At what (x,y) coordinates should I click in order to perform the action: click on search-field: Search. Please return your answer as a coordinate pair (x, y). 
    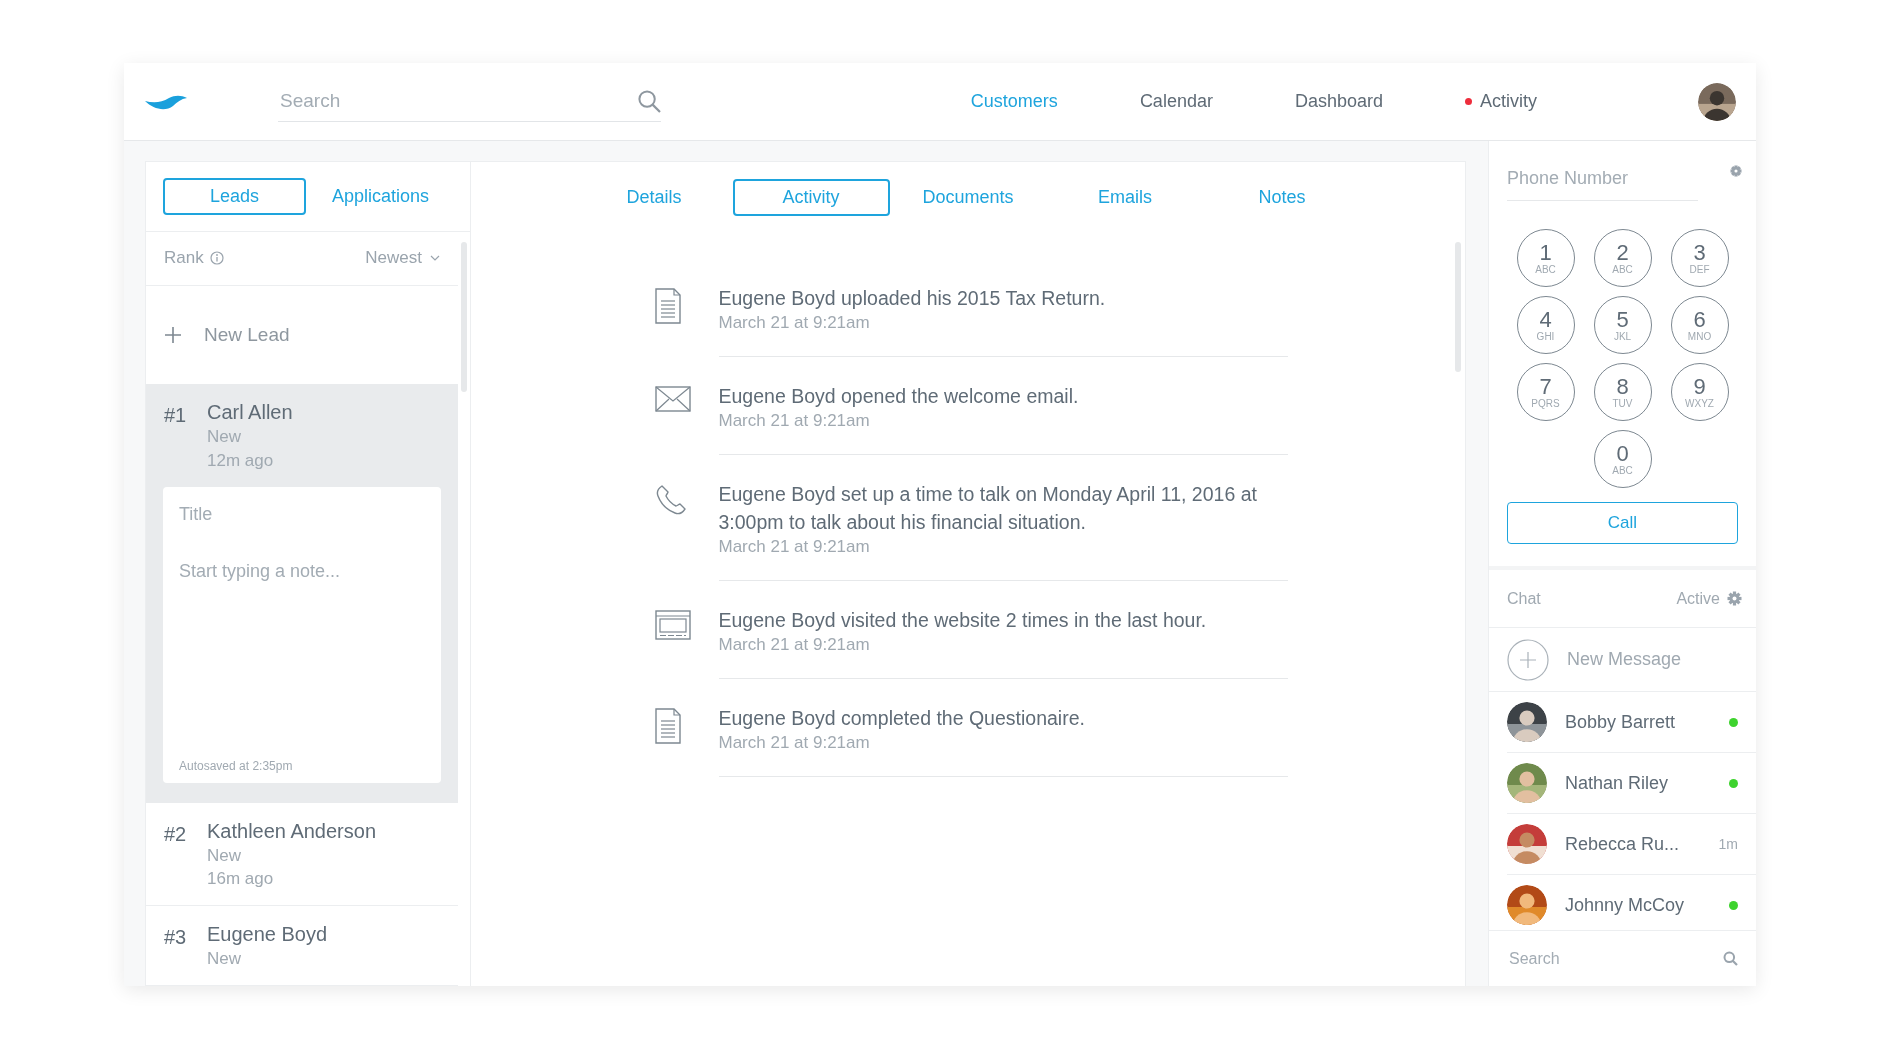
    Looking at the image, I should click on (469, 101).